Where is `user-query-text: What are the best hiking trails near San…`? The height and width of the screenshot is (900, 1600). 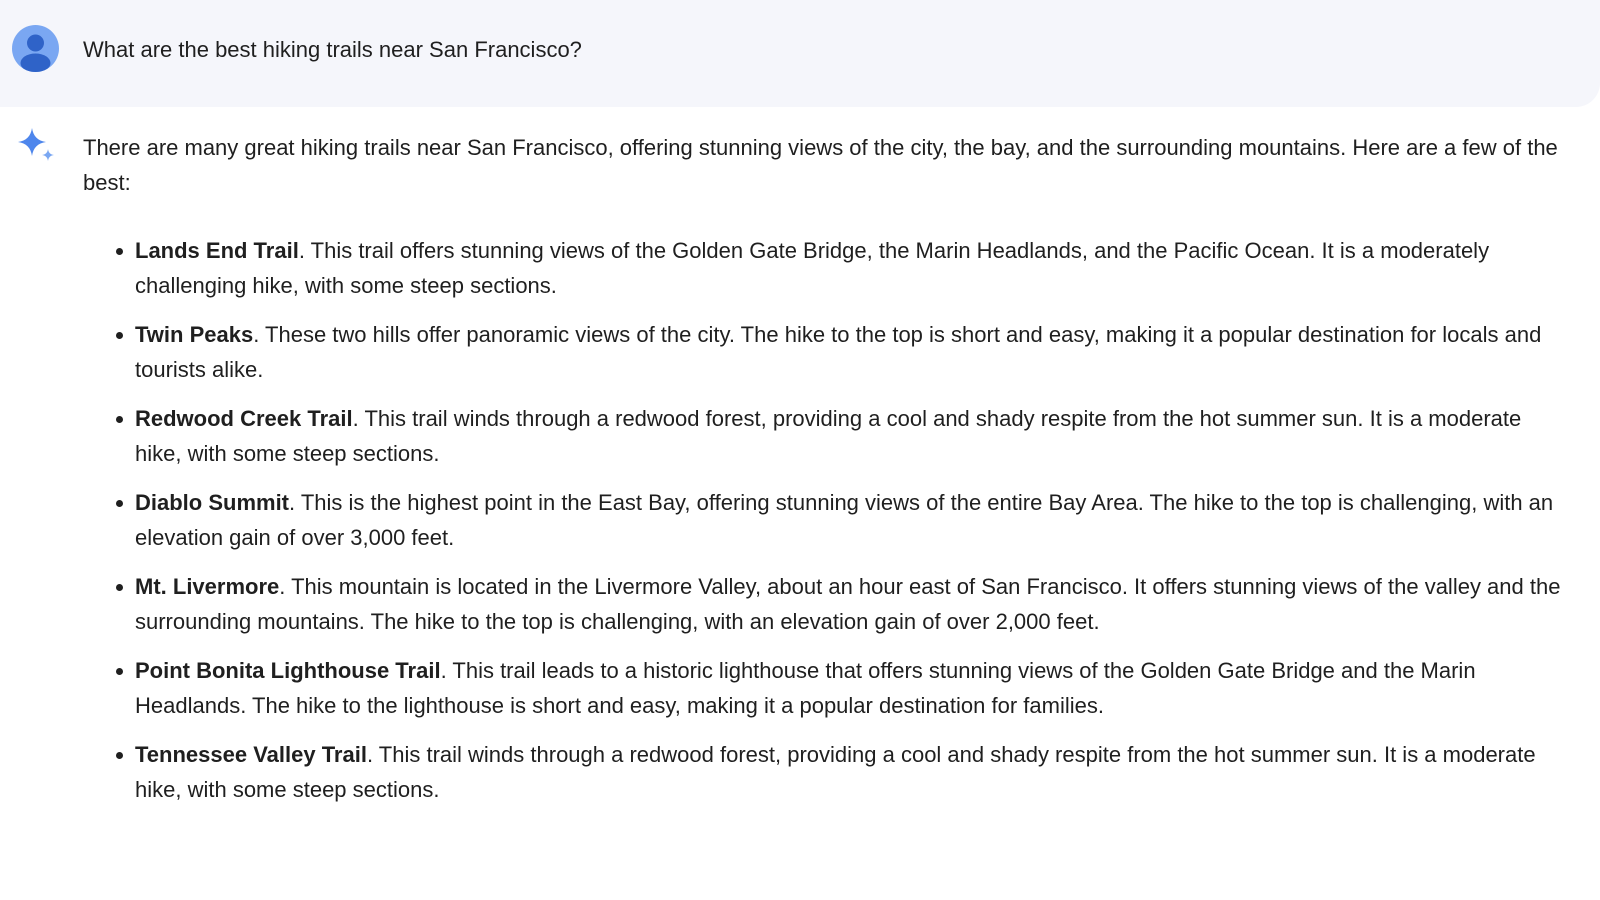
user-query-text: What are the best hiking trails near San… is located at coordinates (332, 49).